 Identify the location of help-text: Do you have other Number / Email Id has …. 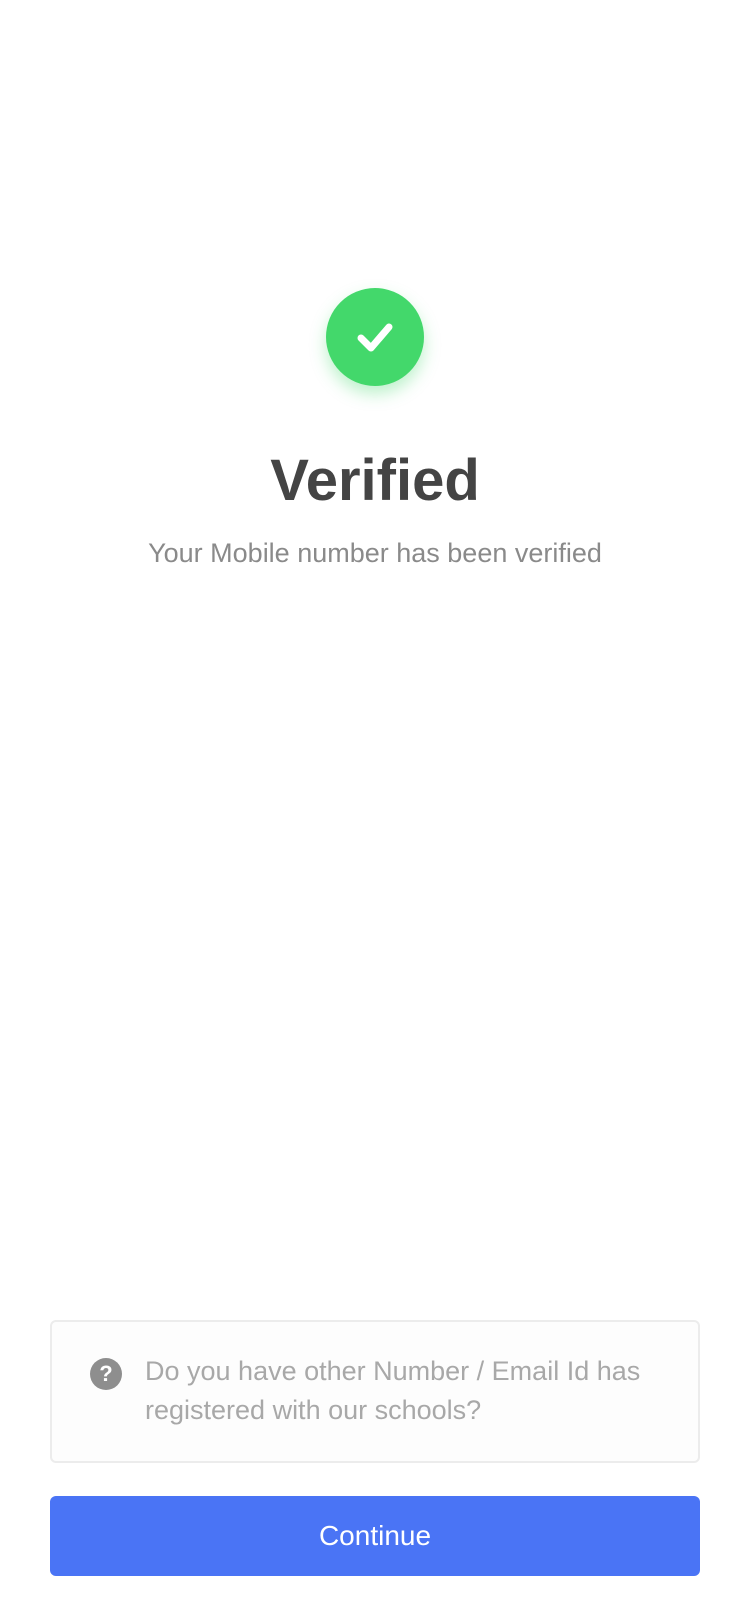
(393, 1390).